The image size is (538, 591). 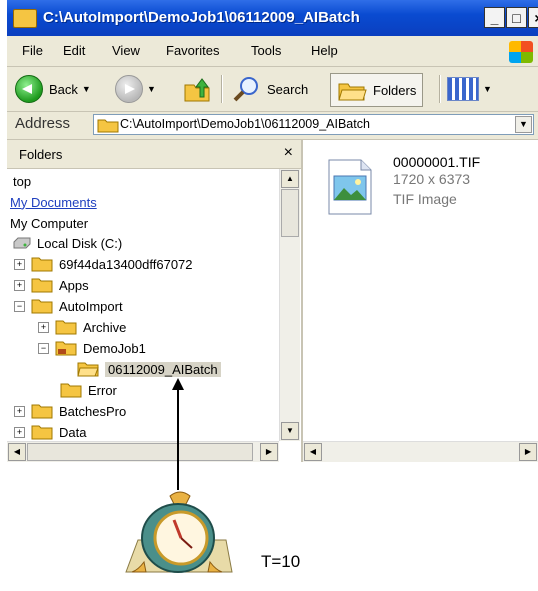 I want to click on chevron-down-icon: ▼, so click(x=151, y=89).